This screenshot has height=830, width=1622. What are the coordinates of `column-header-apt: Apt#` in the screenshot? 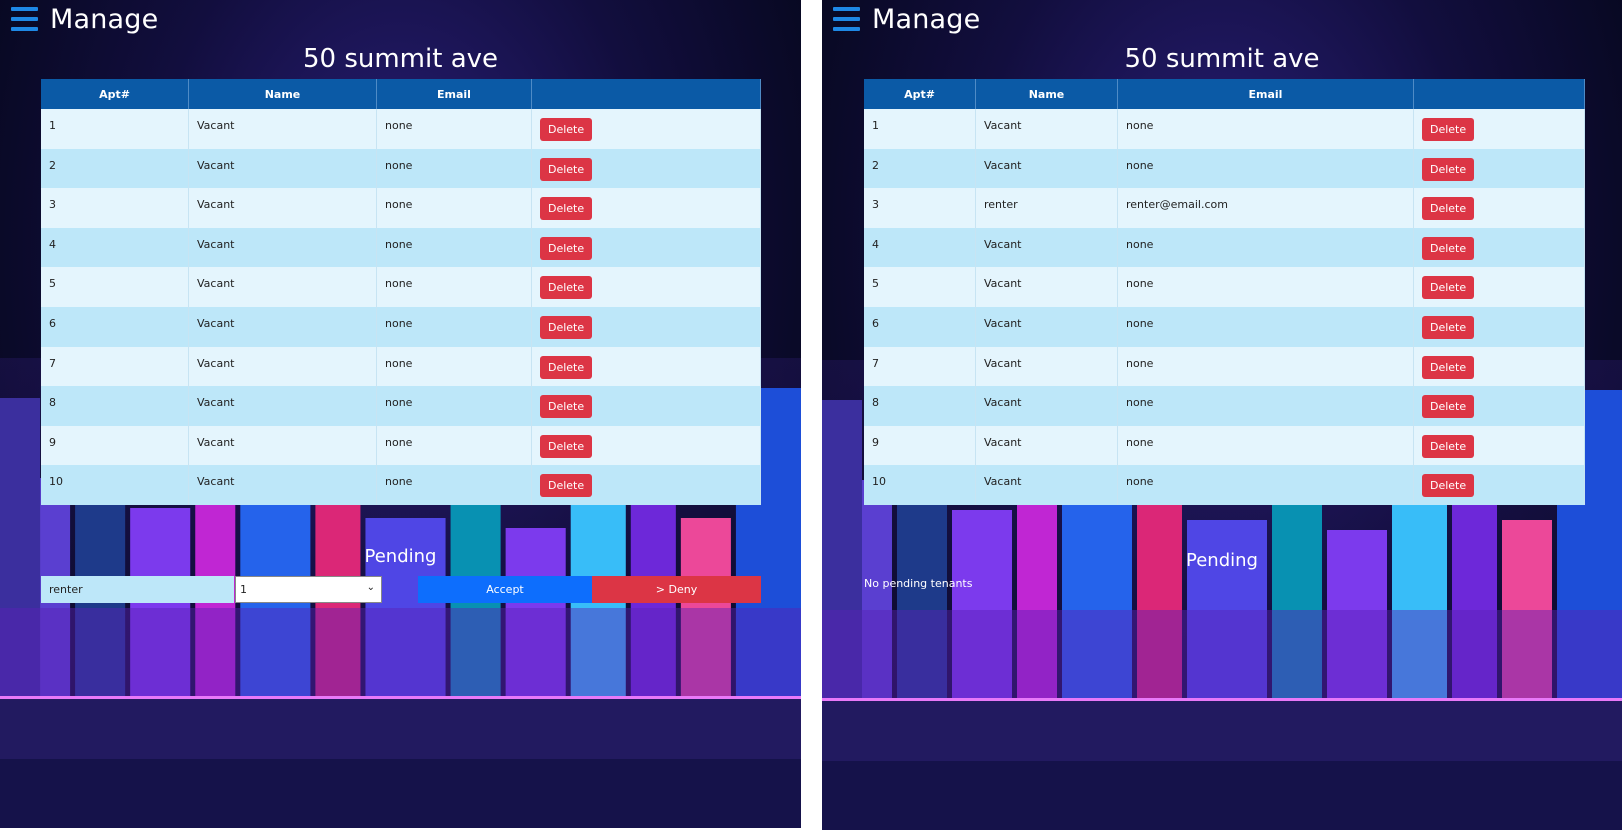 It's located at (920, 94).